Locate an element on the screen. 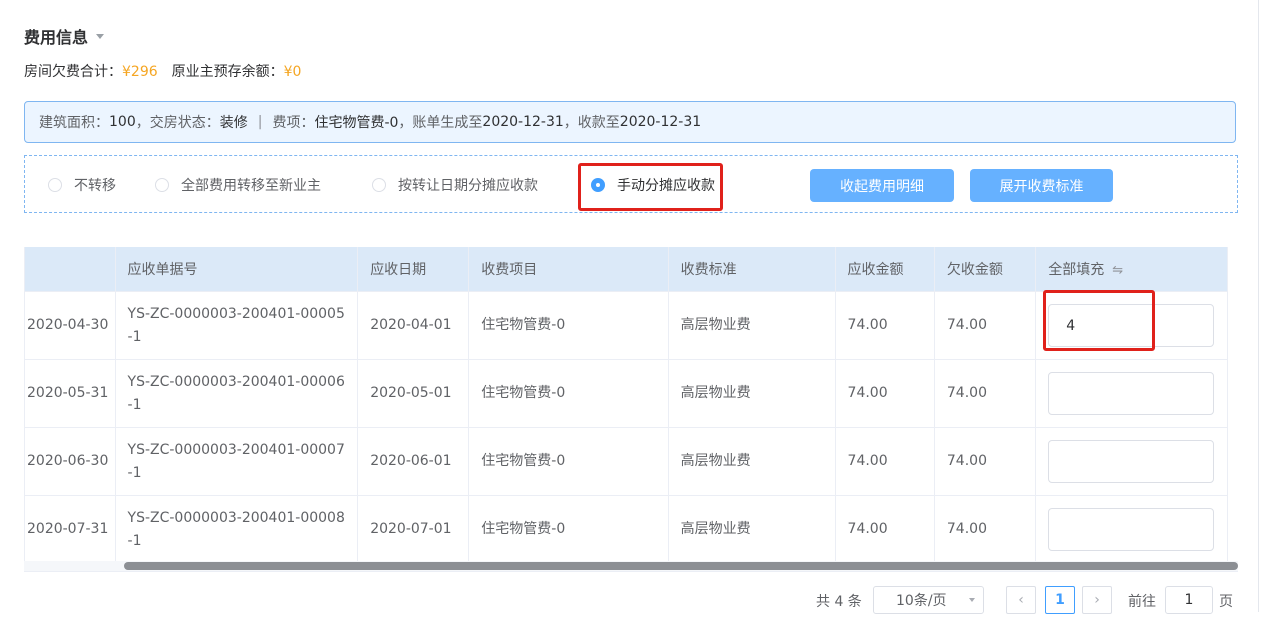 The width and height of the screenshot is (1268, 619). radio-transfer-all: 全部费用转移至新业主 is located at coordinates (238, 185).